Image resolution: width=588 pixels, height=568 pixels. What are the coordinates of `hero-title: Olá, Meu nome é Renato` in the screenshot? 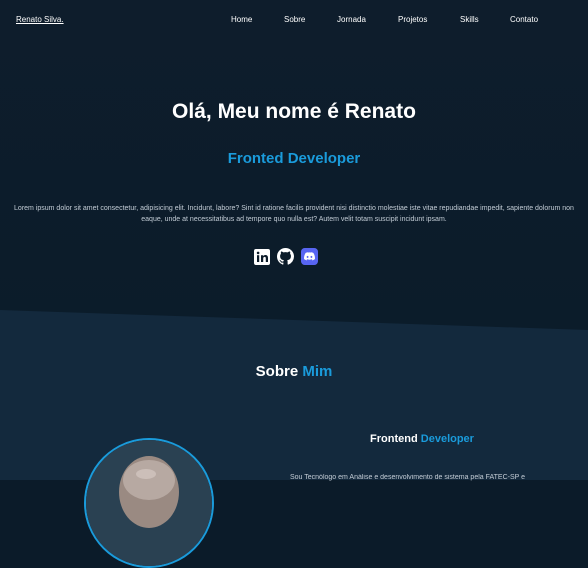 It's located at (294, 111).